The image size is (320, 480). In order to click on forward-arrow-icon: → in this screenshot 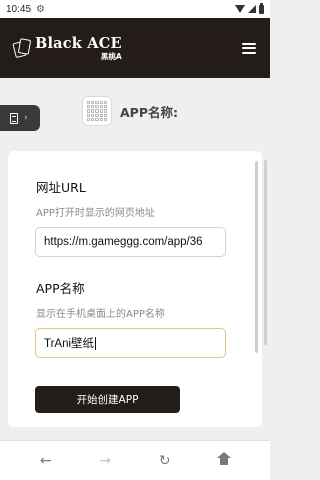, I will do `click(105, 461)`.